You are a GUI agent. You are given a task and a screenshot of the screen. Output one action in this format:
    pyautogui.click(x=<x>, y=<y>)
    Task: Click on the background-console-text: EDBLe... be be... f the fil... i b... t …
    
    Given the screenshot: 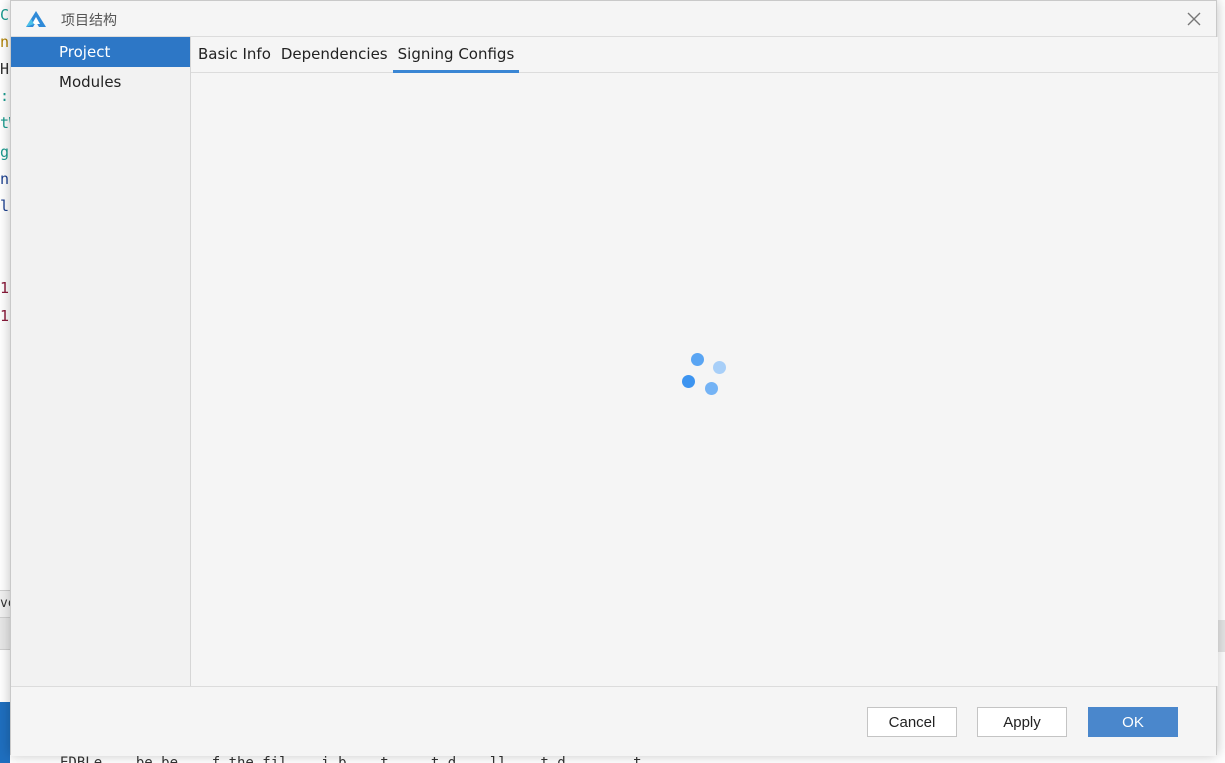 What is the action you would take?
    pyautogui.click(x=460, y=759)
    